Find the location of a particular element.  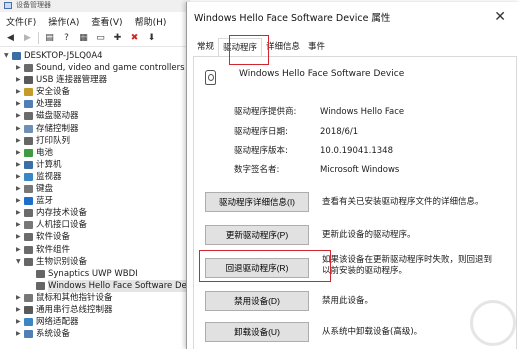

tree-item: ▶ 软件设备 is located at coordinates (100, 237).